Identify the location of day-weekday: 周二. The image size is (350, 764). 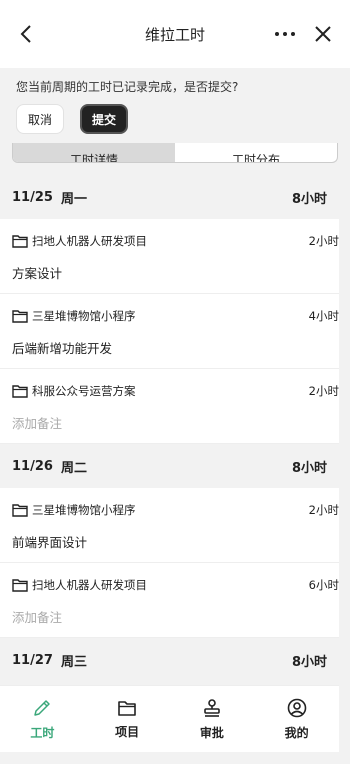
(73, 468).